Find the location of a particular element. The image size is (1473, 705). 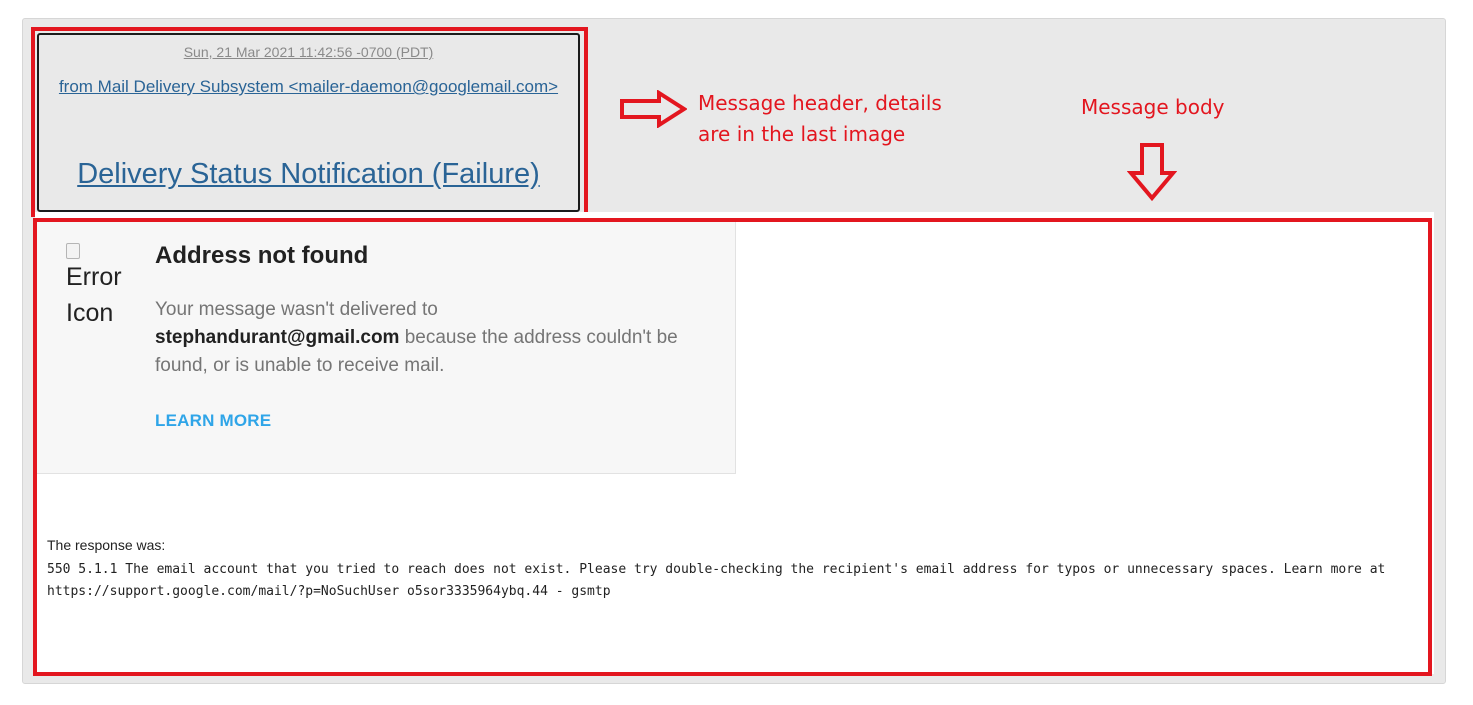

message-date: Sun, 21 Mar 2021 11:42:56 -0700 (PDT) is located at coordinates (308, 52).